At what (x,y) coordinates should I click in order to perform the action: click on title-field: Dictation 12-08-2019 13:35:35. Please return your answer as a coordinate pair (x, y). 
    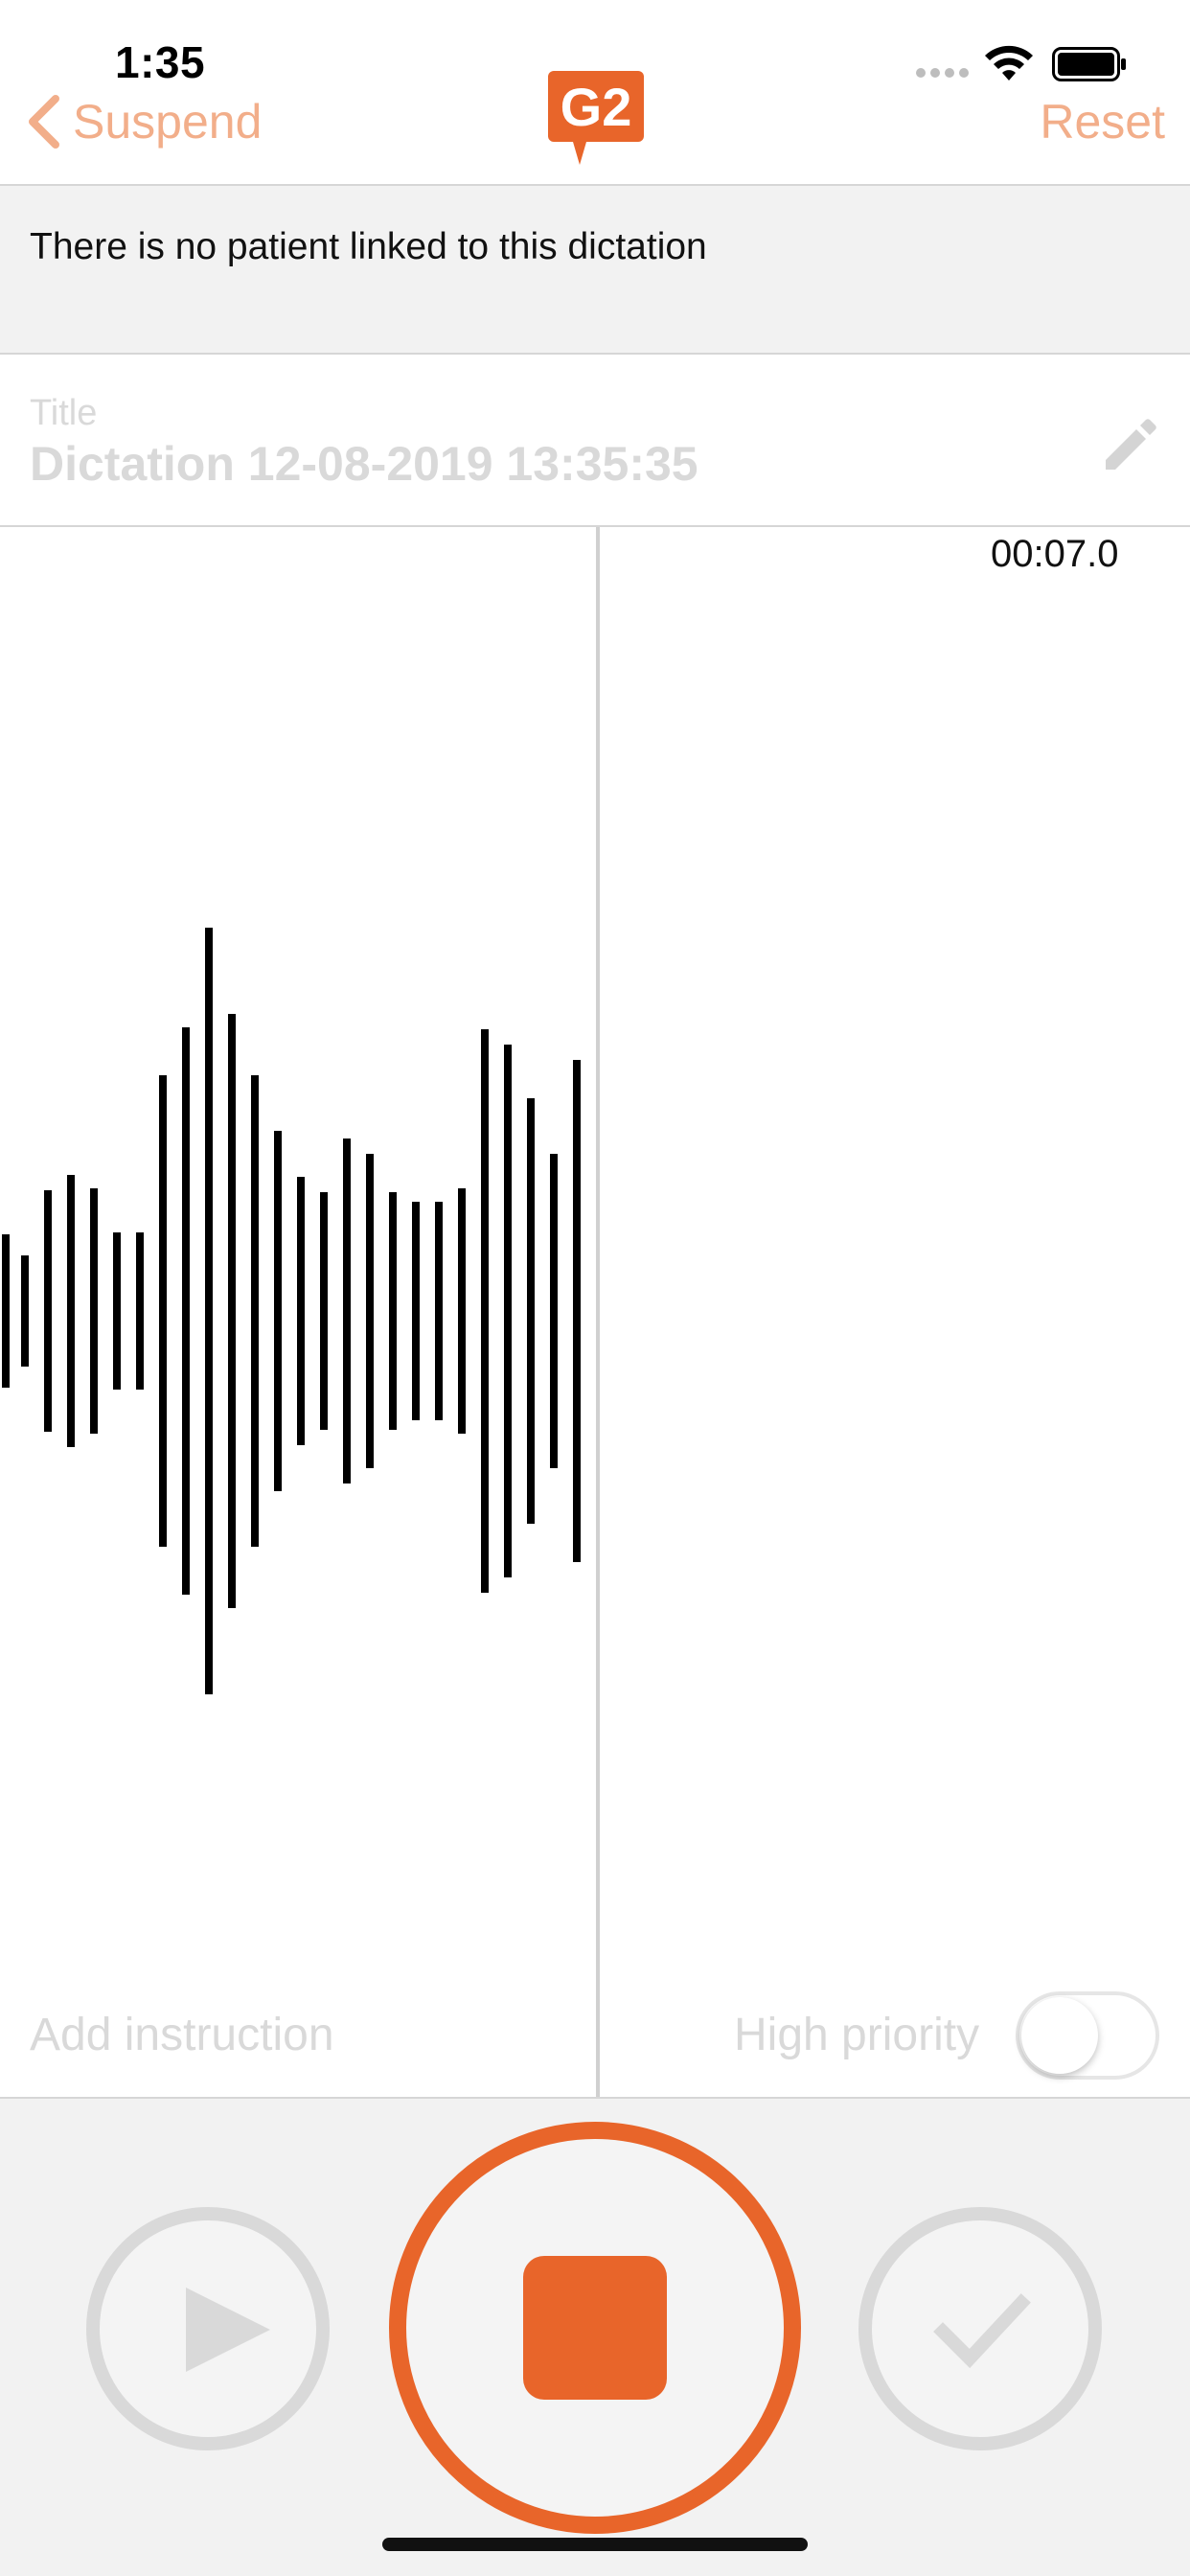
    Looking at the image, I should click on (364, 464).